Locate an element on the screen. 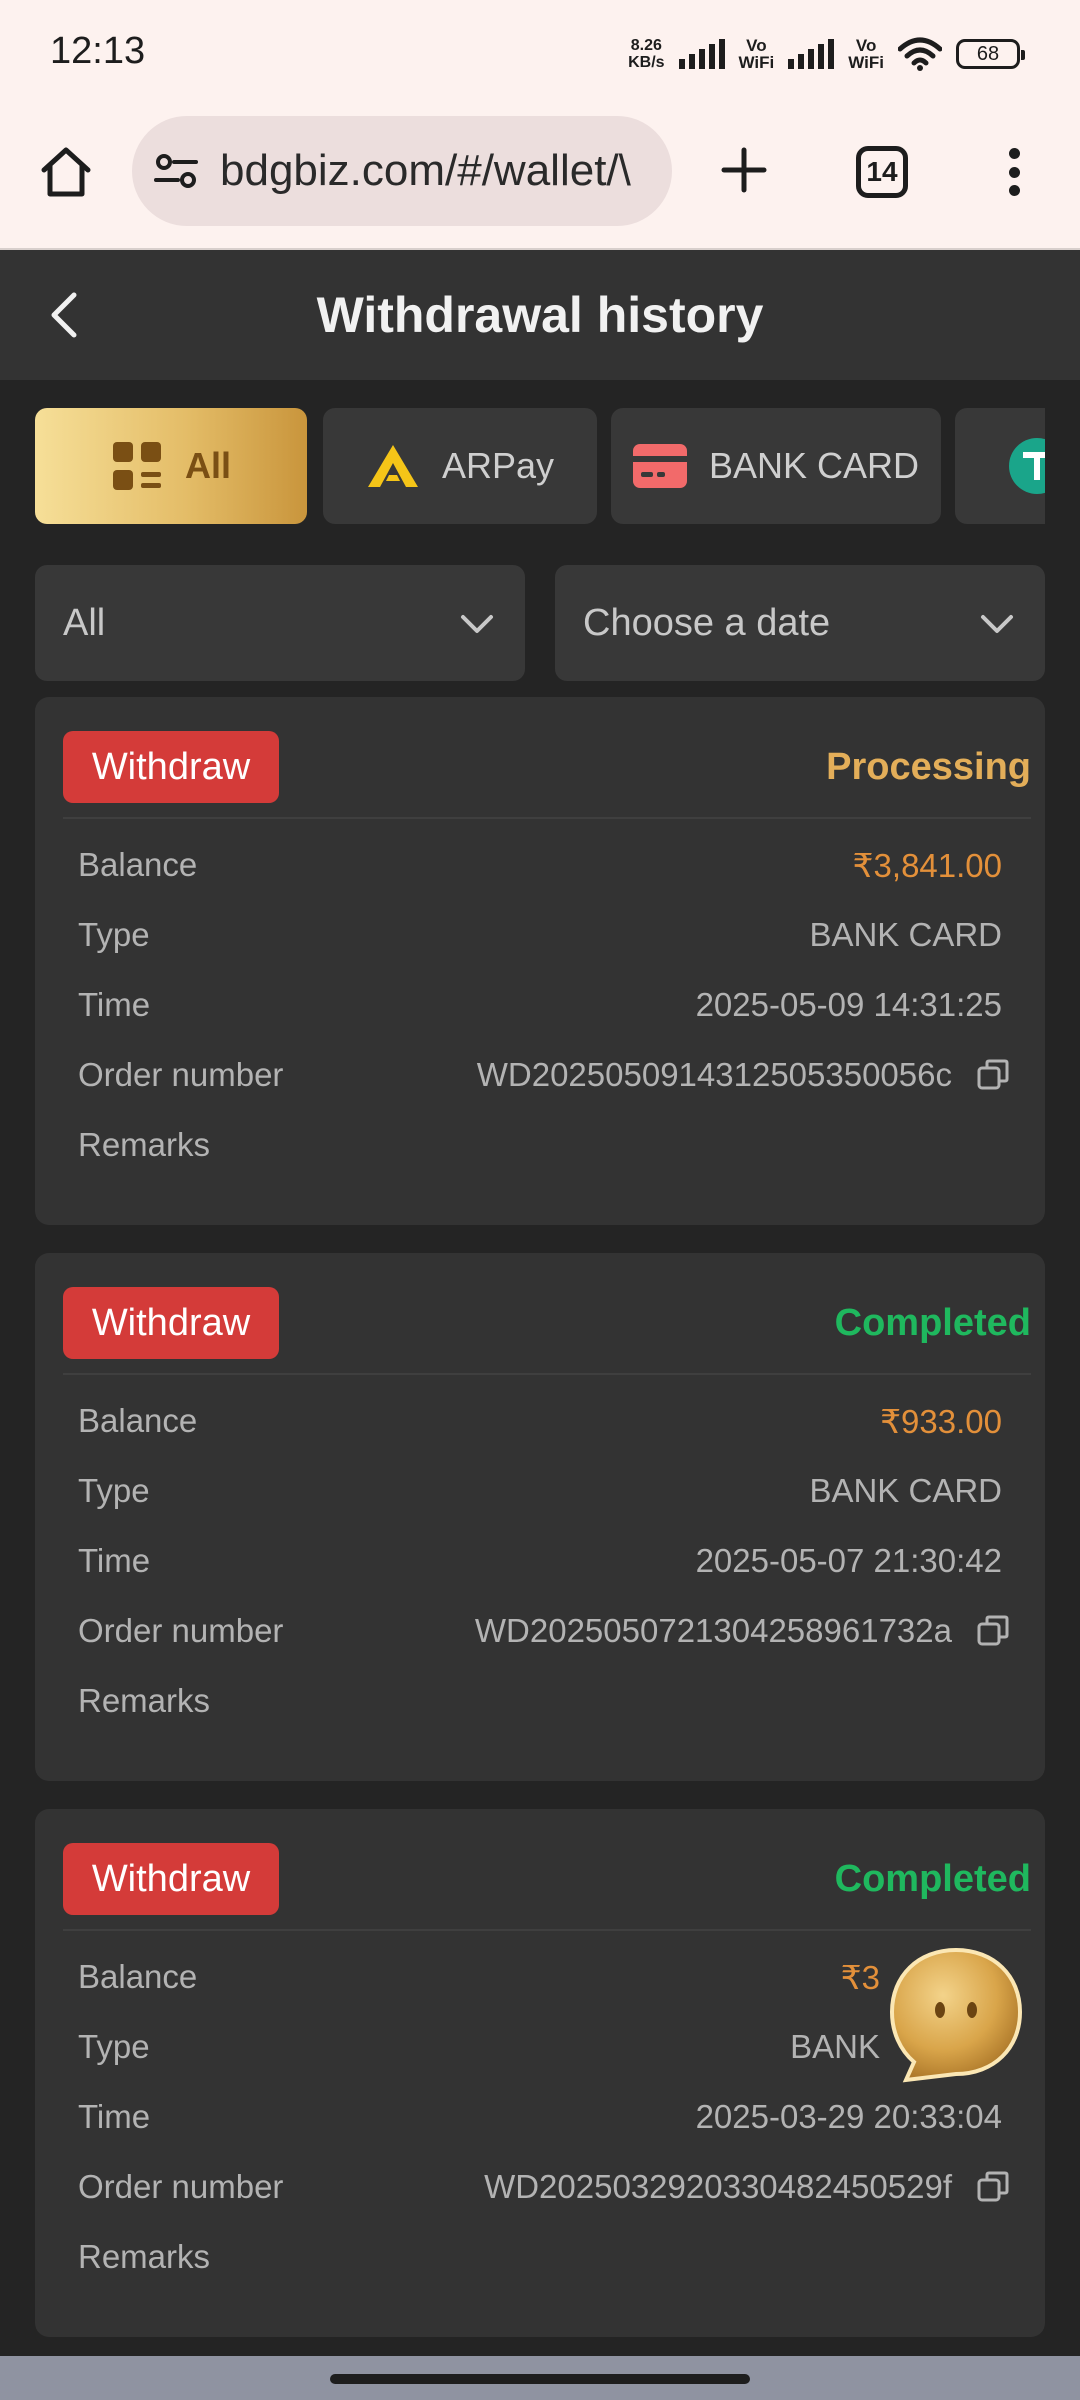  balance-row: Balance ₹3,841.00 is located at coordinates (540, 865).